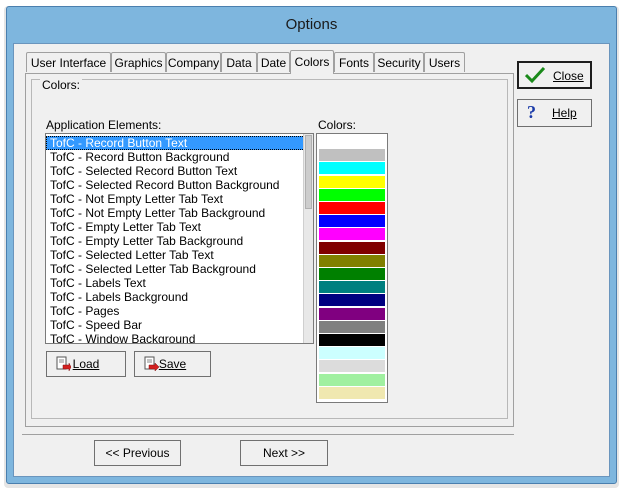 Image resolution: width=623 pixels, height=492 pixels. What do you see at coordinates (312, 62) in the screenshot?
I see `tab-colors: Colors` at bounding box center [312, 62].